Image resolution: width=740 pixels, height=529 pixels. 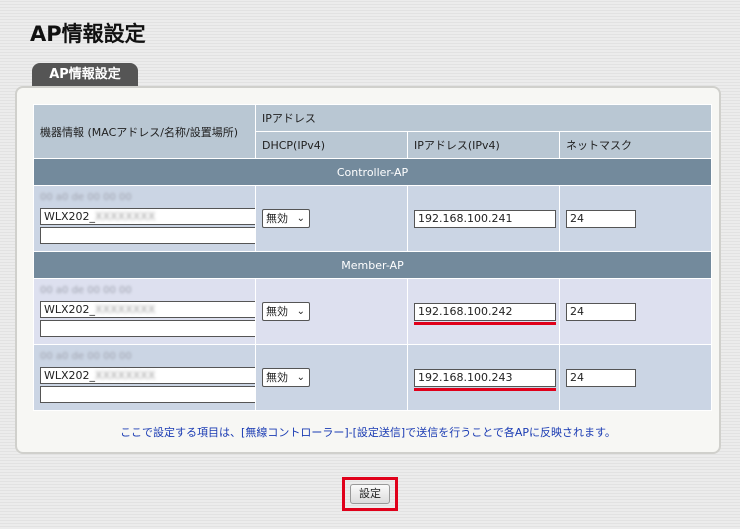 I want to click on ip-input: 192.168.100.241, so click(x=485, y=218).